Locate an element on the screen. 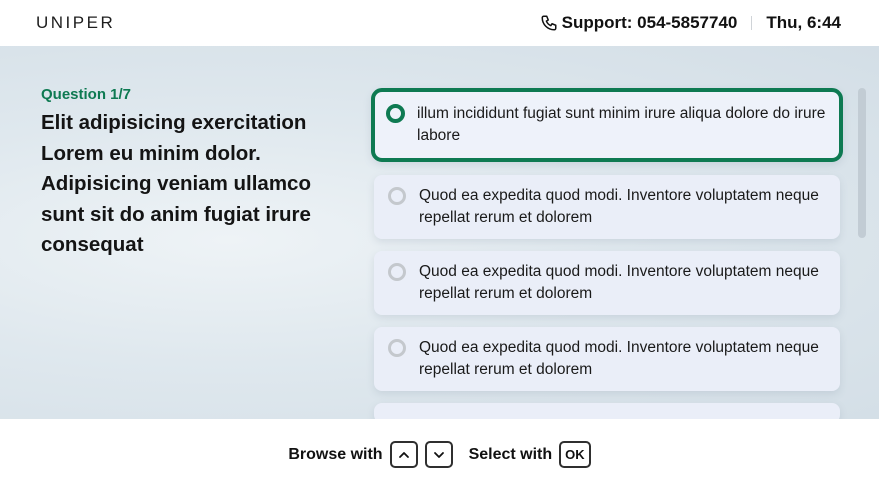 Image resolution: width=879 pixels, height=490 pixels. header: UNIPER Support: 054-5857740 Thu, 6:44 is located at coordinates (439, 23).